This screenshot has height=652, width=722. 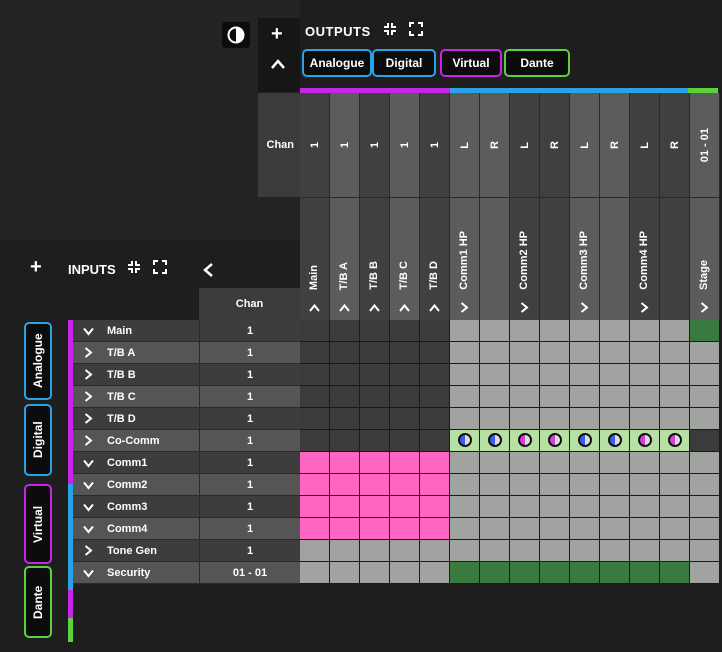 I want to click on input-row-label: Tone Gen, so click(x=136, y=551).